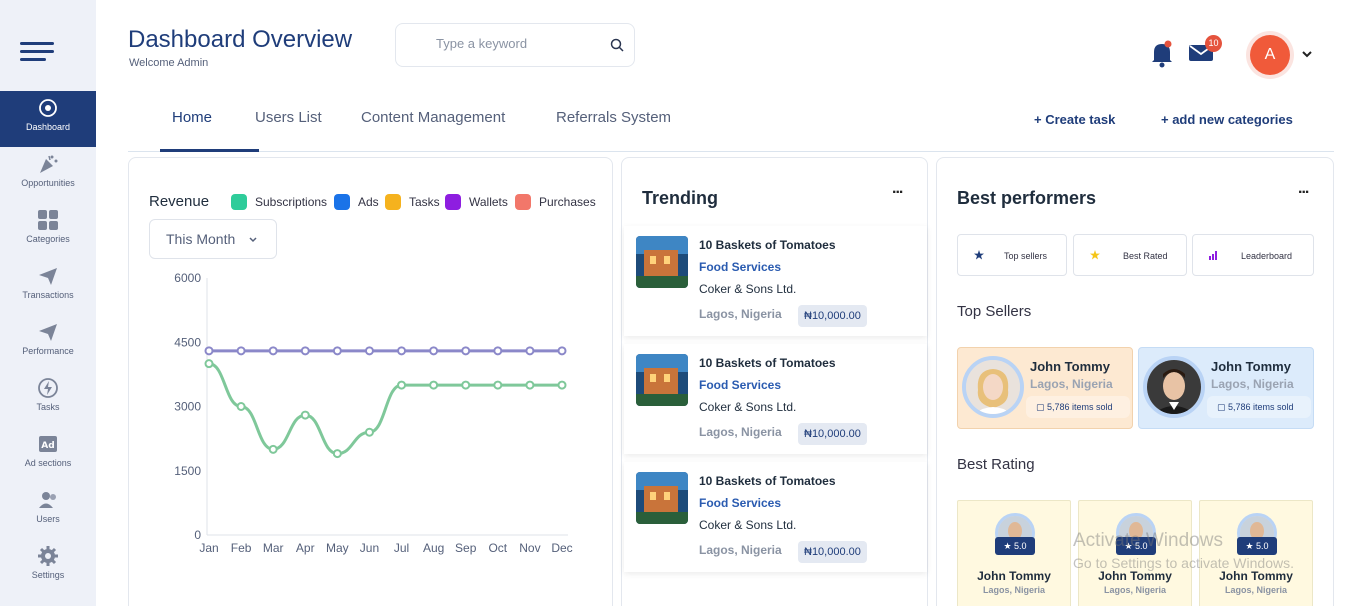 The width and height of the screenshot is (1366, 606). I want to click on sidebar-item-categories: Categories, so click(48, 231).